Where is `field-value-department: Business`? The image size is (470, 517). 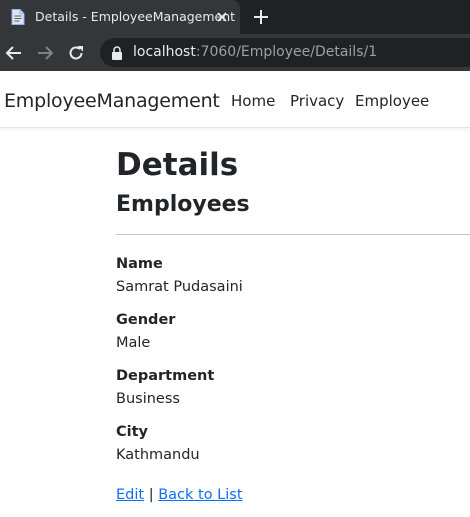
field-value-department: Business is located at coordinates (148, 399).